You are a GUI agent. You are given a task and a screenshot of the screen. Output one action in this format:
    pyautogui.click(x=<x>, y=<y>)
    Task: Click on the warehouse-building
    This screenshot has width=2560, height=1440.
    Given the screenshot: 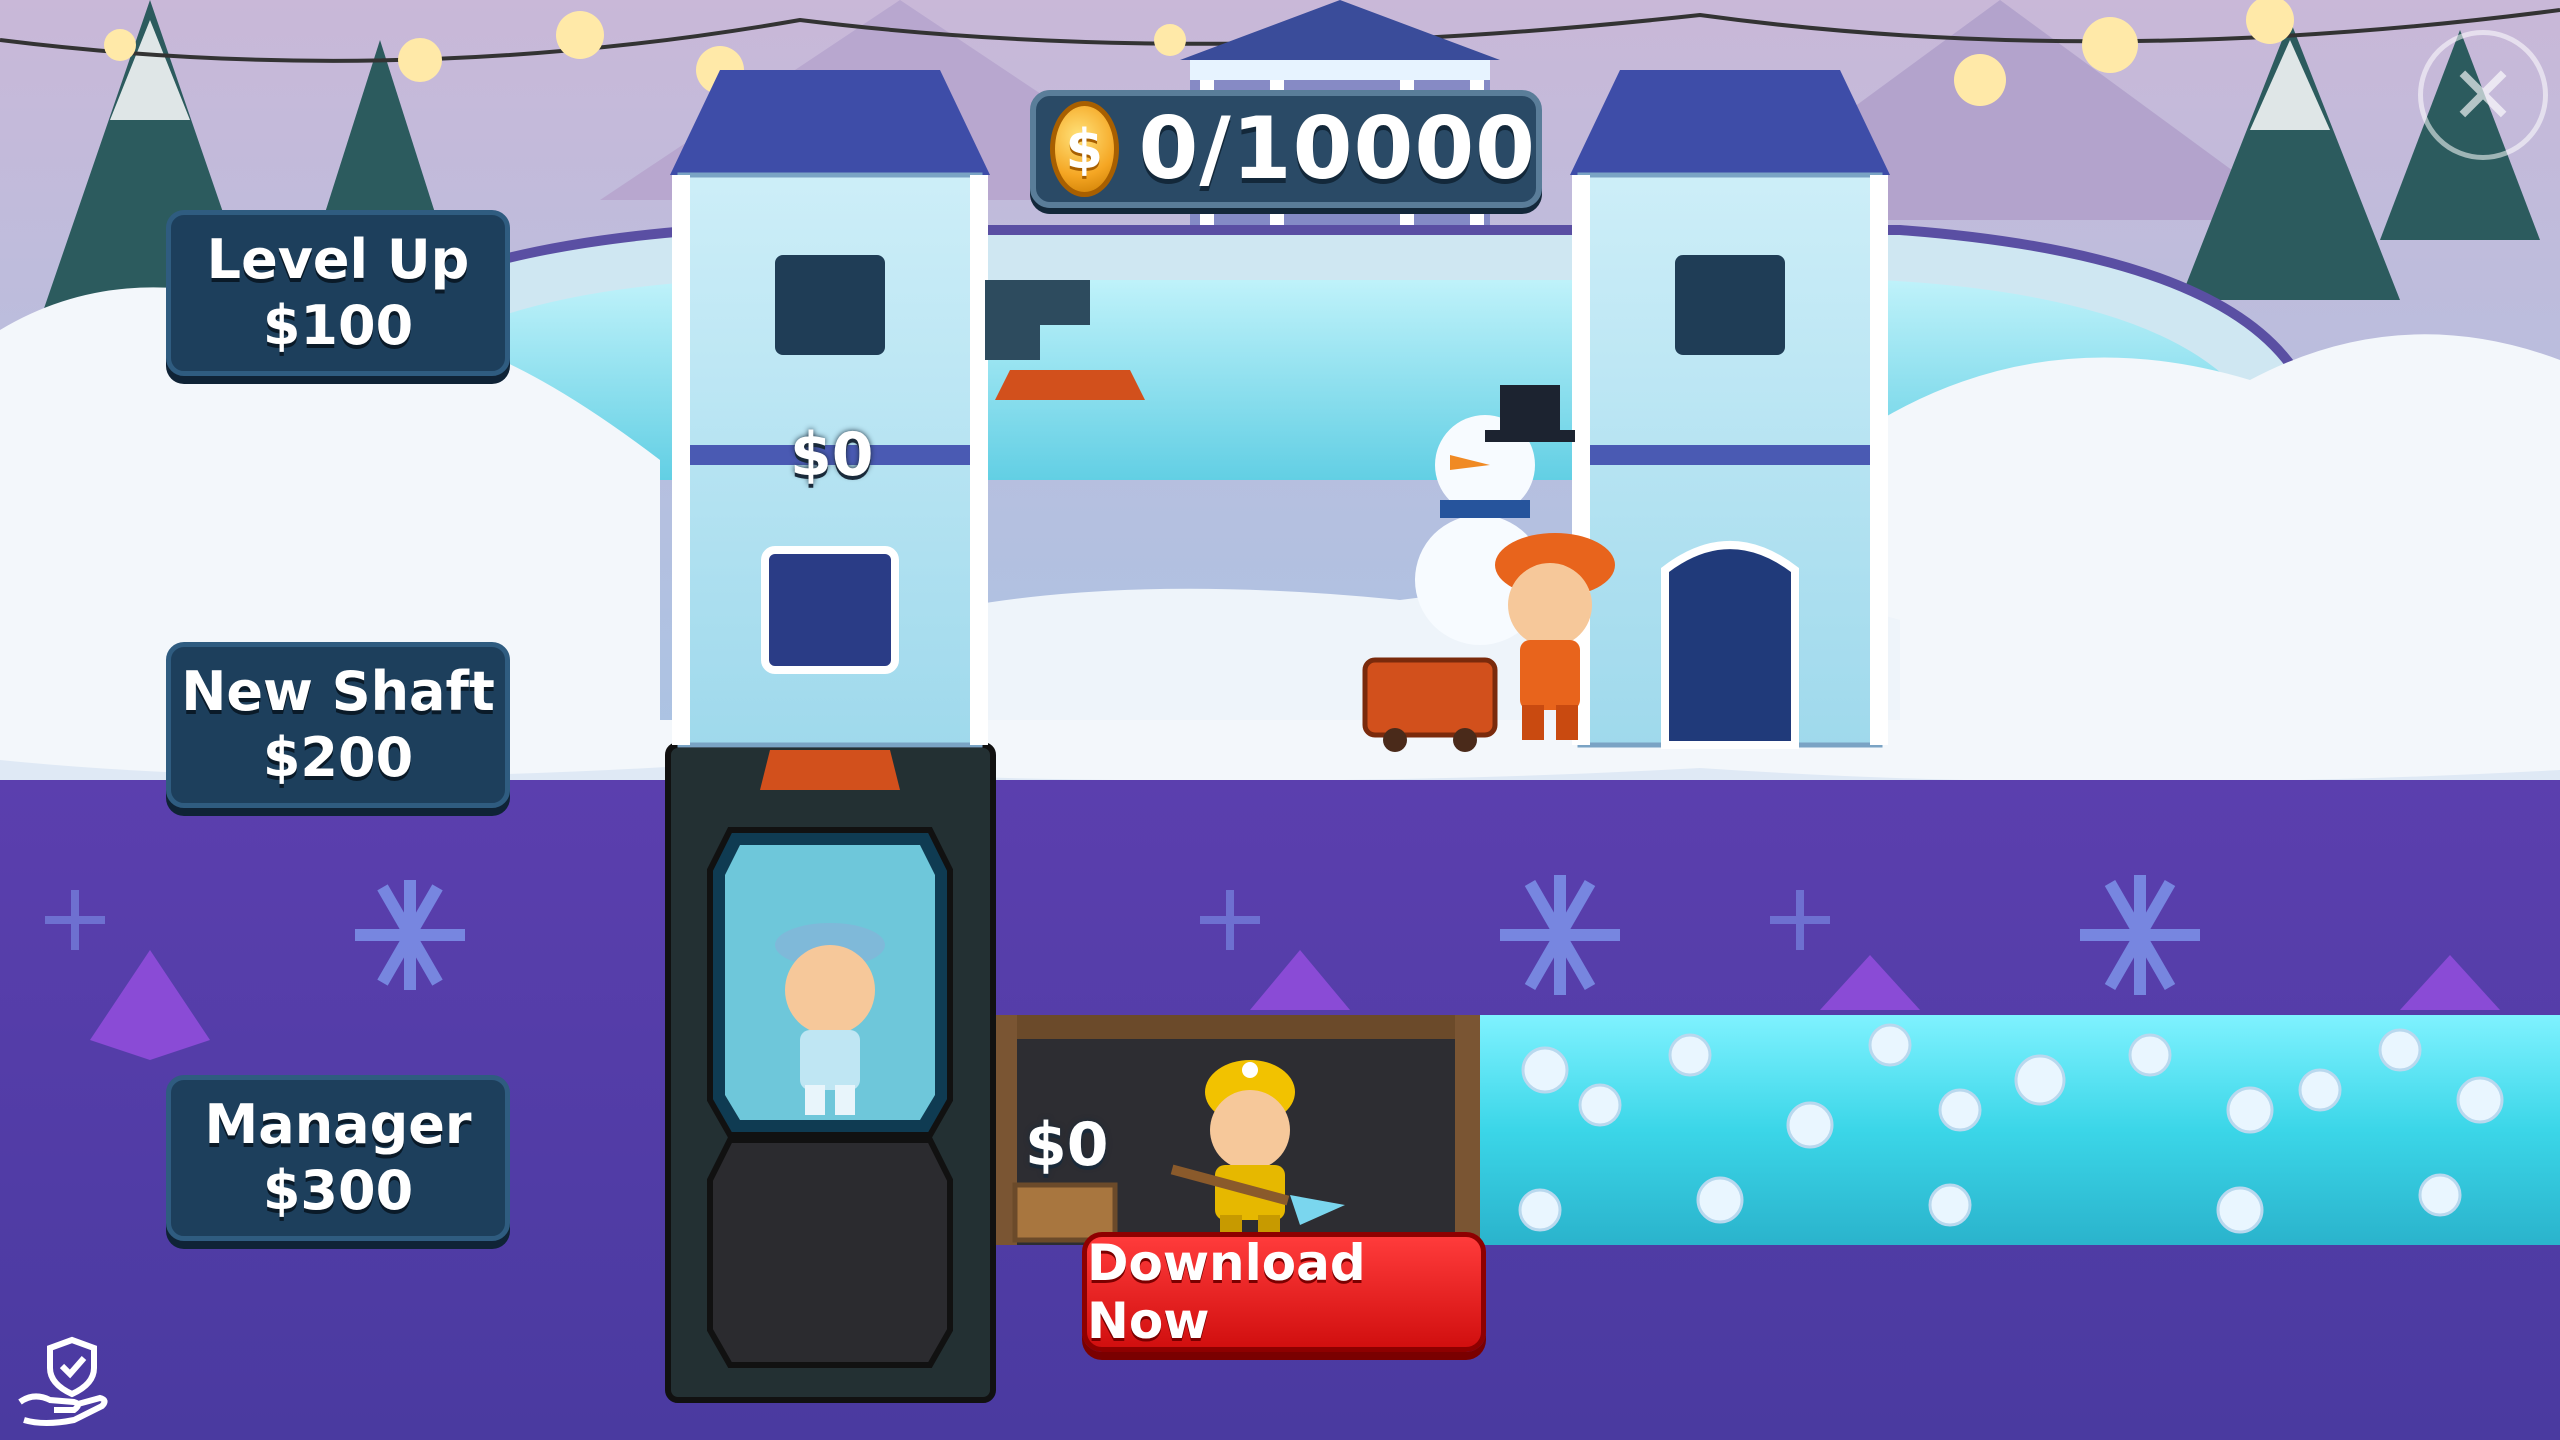 What is the action you would take?
    pyautogui.click(x=1730, y=409)
    